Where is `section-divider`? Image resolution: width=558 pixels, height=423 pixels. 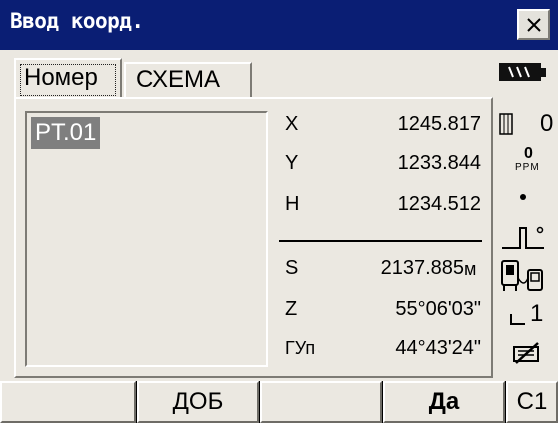 section-divider is located at coordinates (380, 241).